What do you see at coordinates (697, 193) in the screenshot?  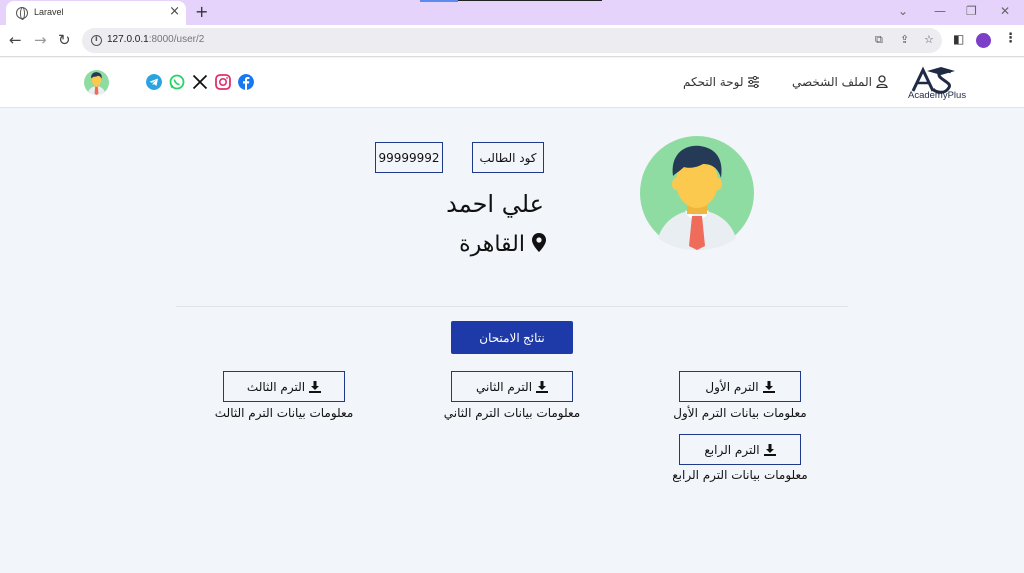 I see `student-avatar` at bounding box center [697, 193].